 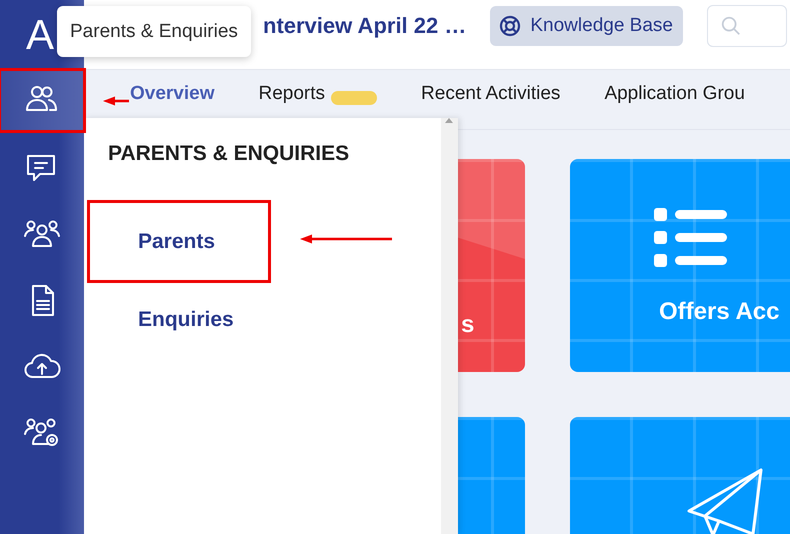 I want to click on tab: Recent Activities, so click(x=490, y=93).